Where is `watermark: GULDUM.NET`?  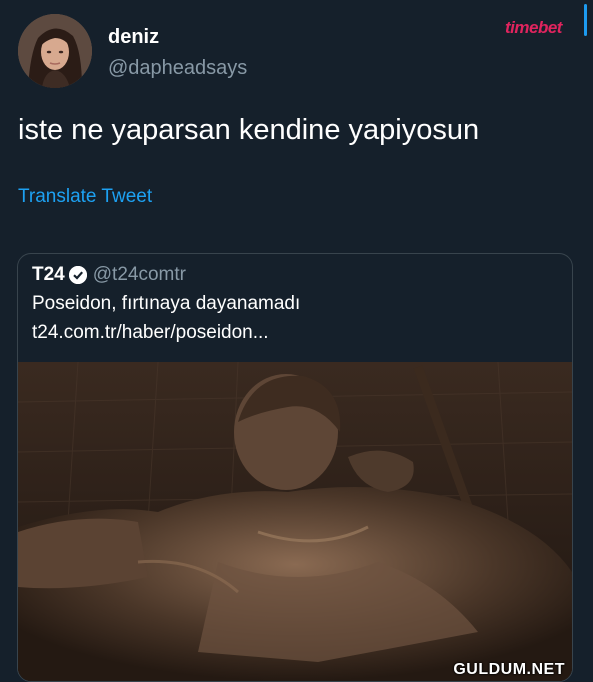 watermark: GULDUM.NET is located at coordinates (509, 669).